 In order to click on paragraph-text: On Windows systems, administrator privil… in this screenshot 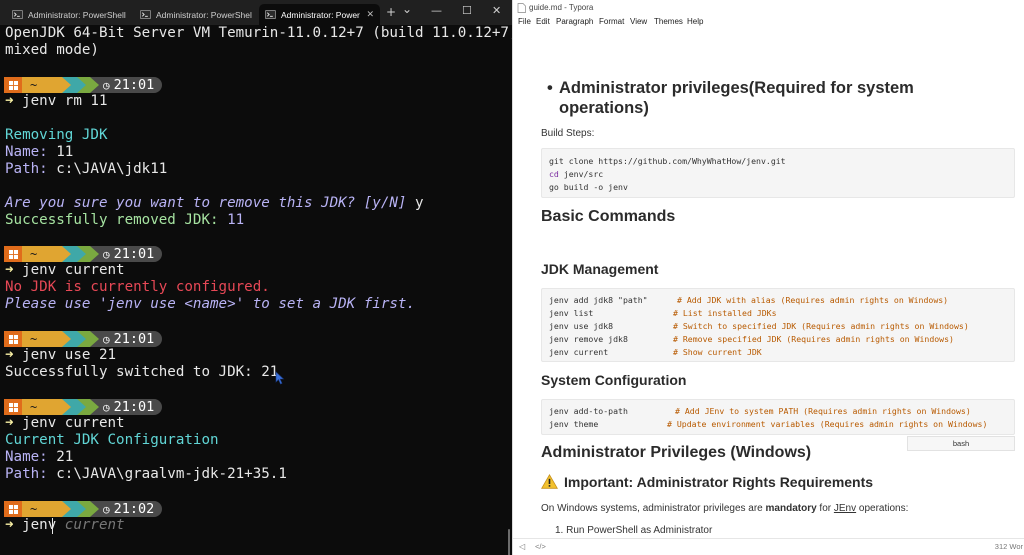, I will do `click(653, 508)`.